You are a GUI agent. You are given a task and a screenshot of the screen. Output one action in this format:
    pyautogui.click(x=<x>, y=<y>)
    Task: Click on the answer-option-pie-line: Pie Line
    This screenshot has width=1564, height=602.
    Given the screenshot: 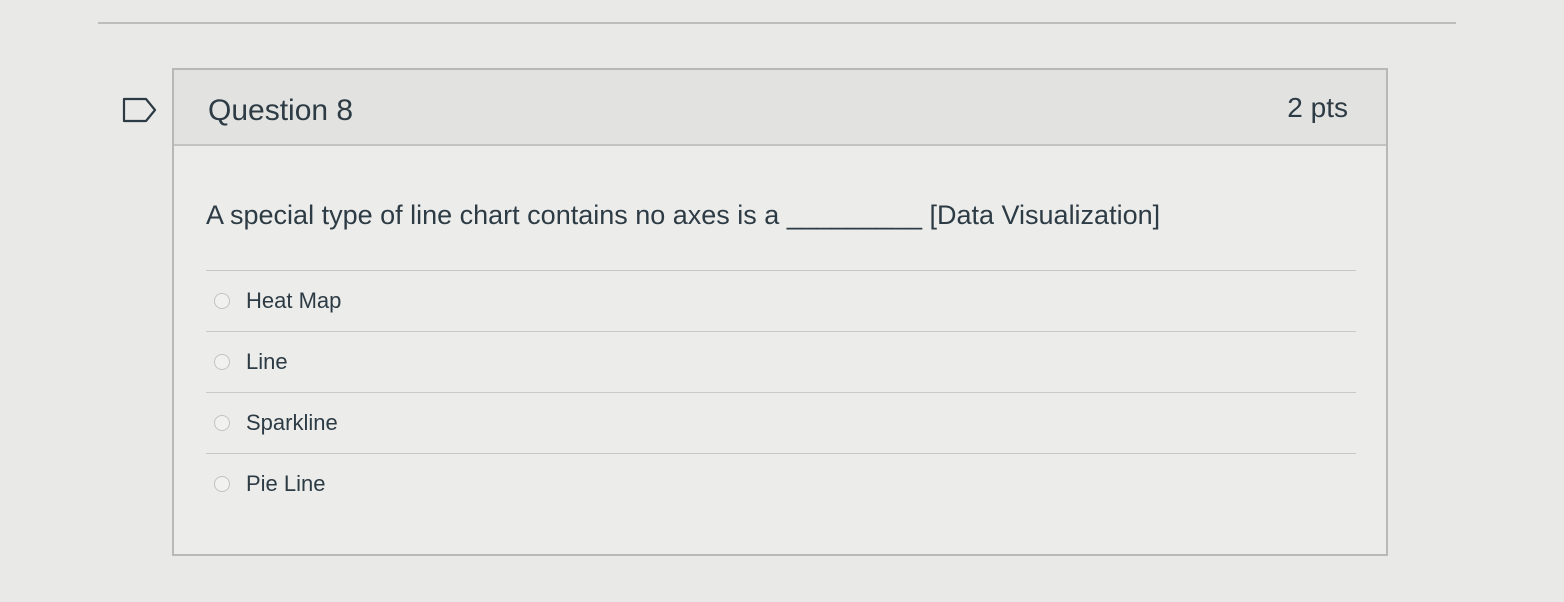 What is the action you would take?
    pyautogui.click(x=781, y=484)
    